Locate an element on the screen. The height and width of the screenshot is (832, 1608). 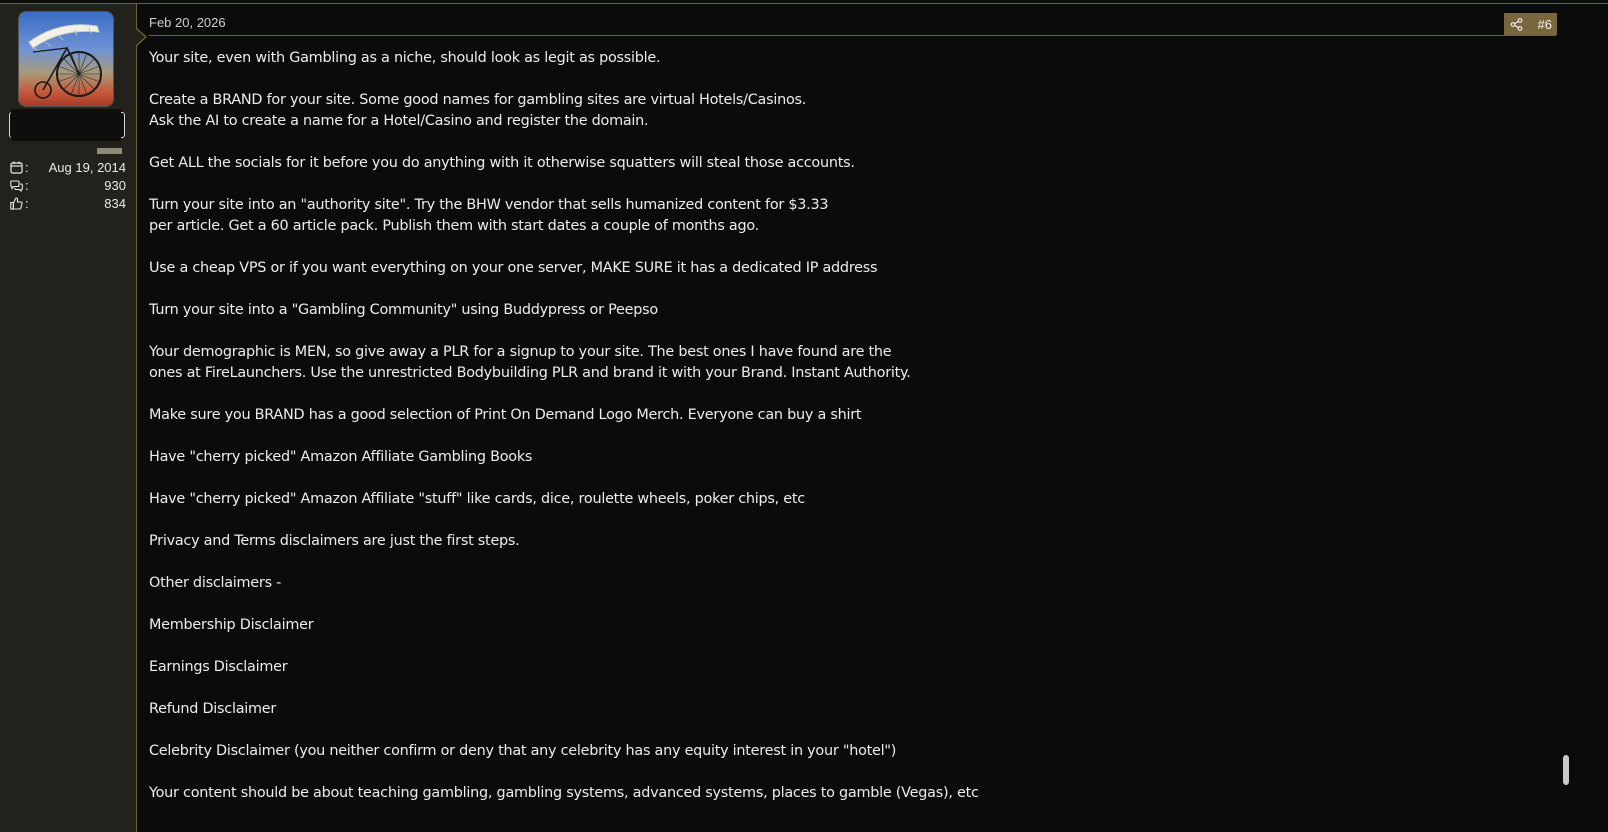
stat-joined: : Aug 19, 2014 is located at coordinates (68, 167).